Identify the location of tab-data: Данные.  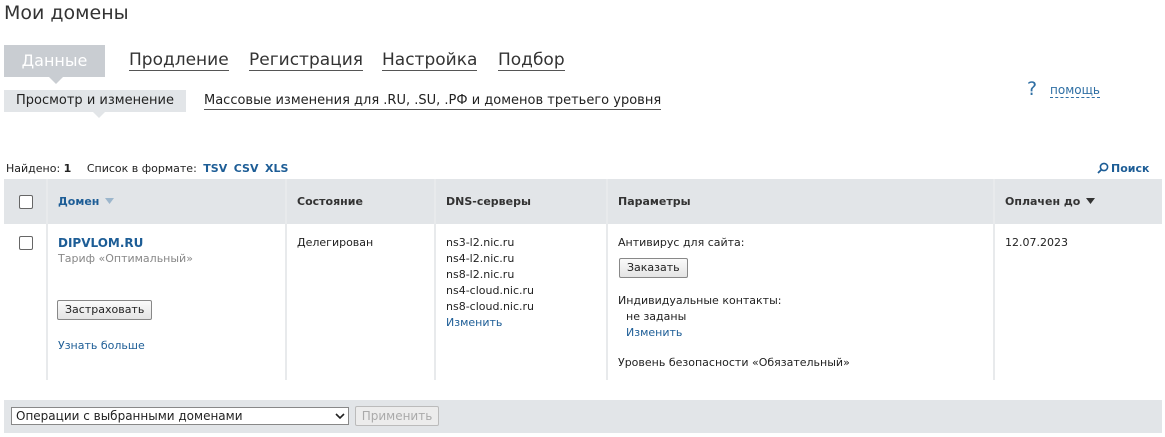
(54, 64).